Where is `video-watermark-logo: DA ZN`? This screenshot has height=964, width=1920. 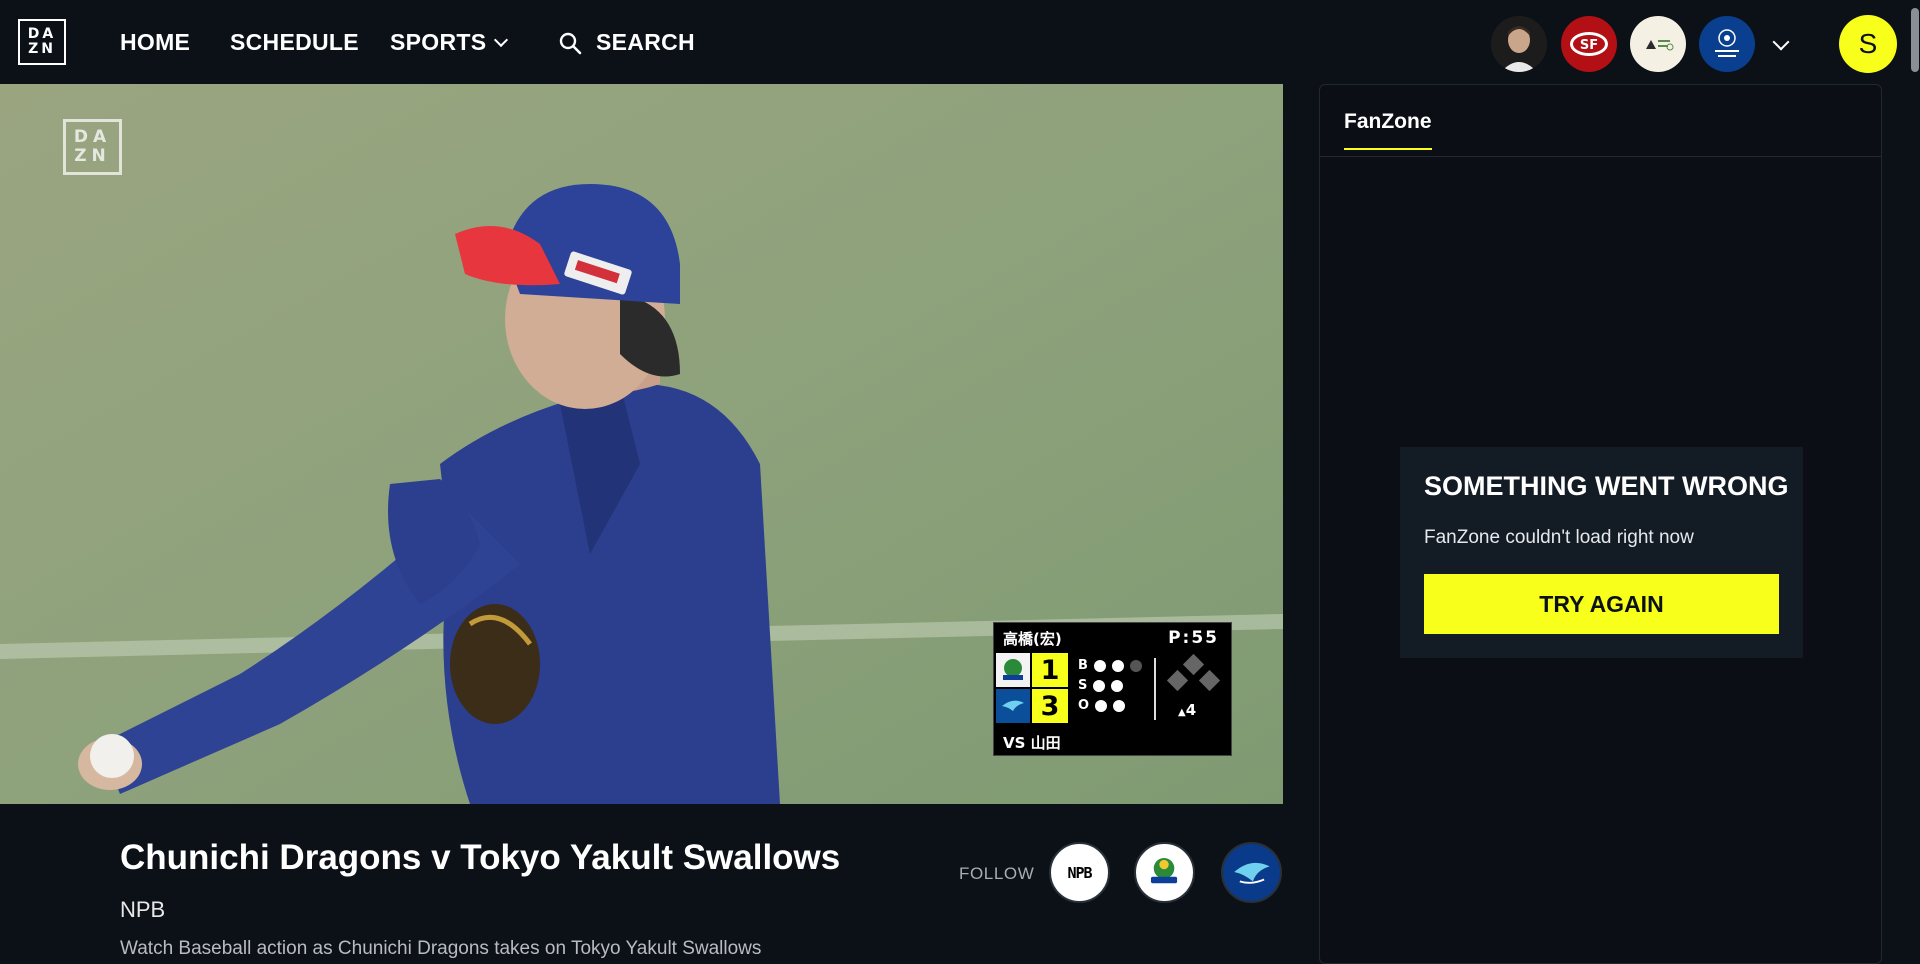 video-watermark-logo: DA ZN is located at coordinates (92, 147).